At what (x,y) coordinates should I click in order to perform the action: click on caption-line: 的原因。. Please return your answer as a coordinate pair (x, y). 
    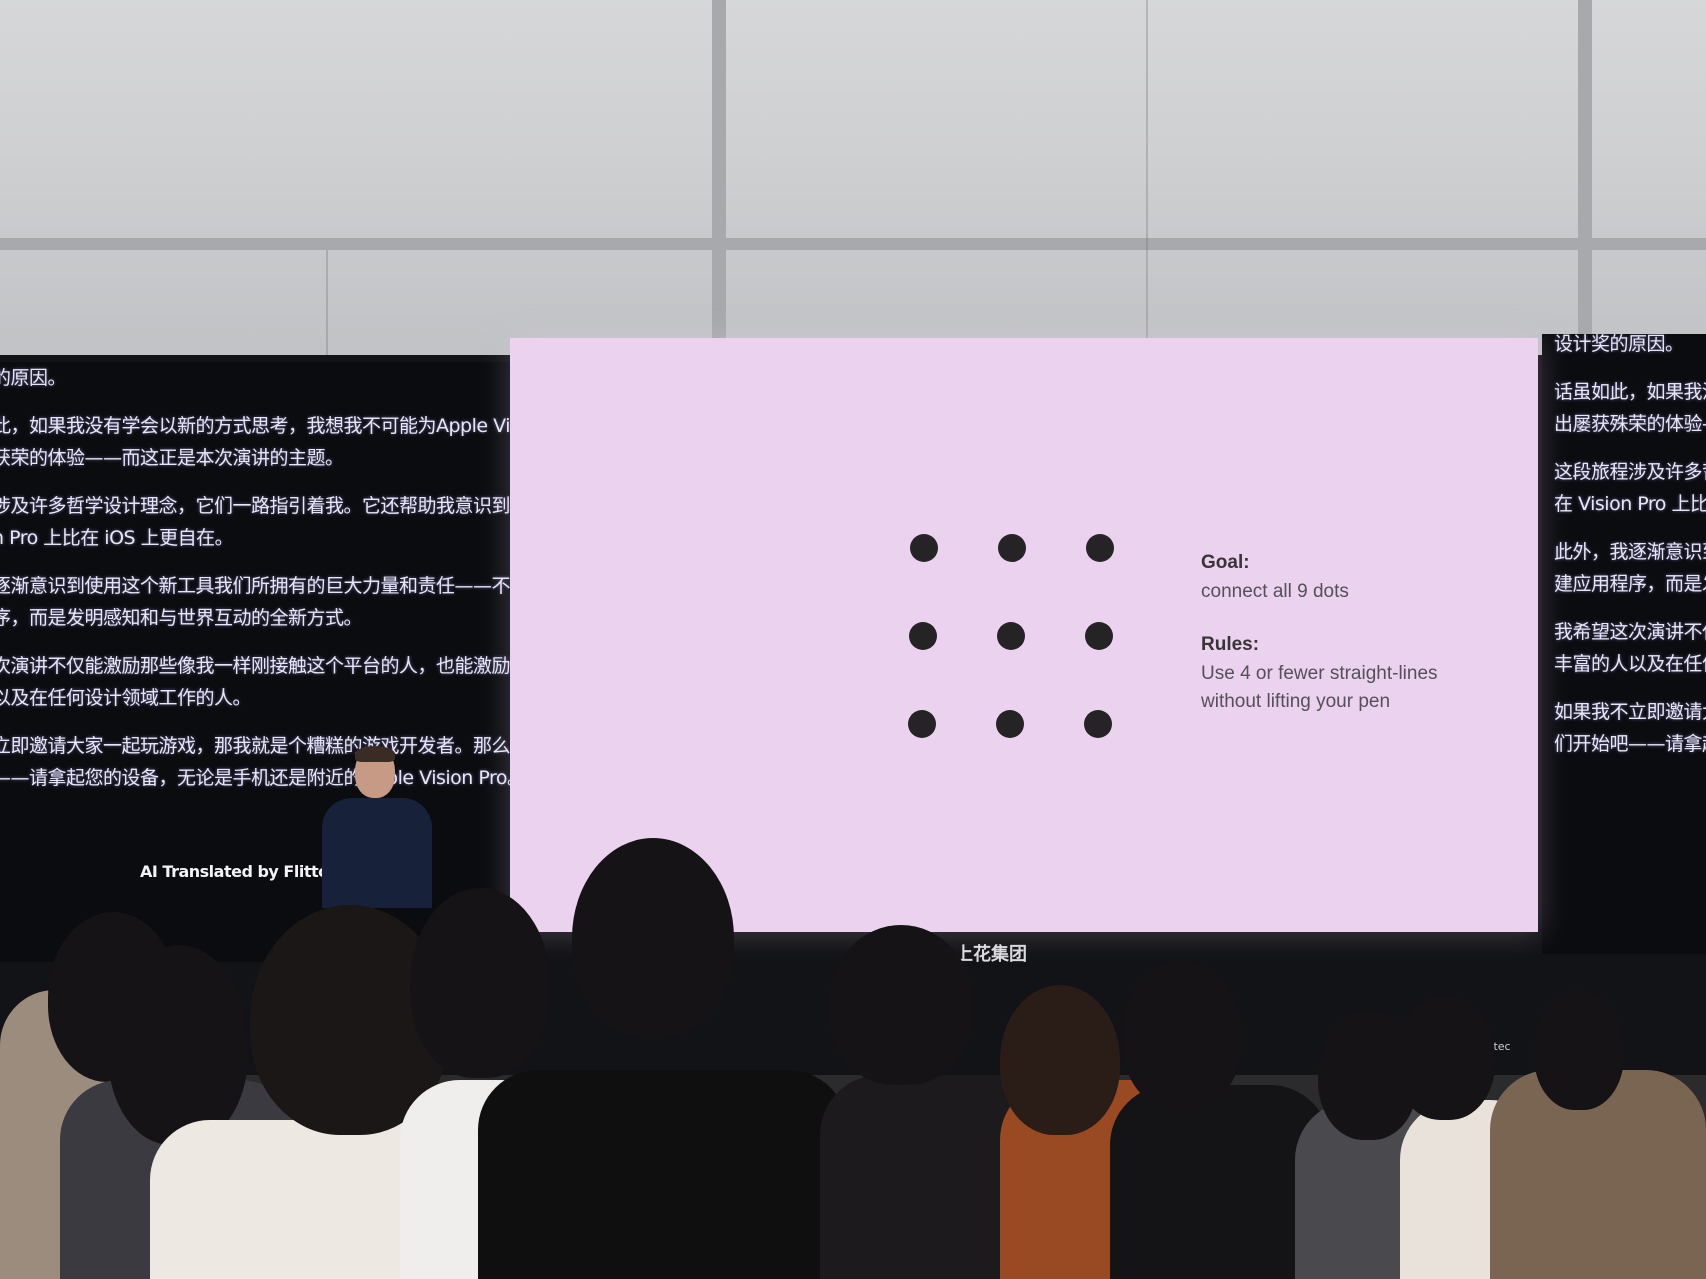
    Looking at the image, I should click on (33, 378).